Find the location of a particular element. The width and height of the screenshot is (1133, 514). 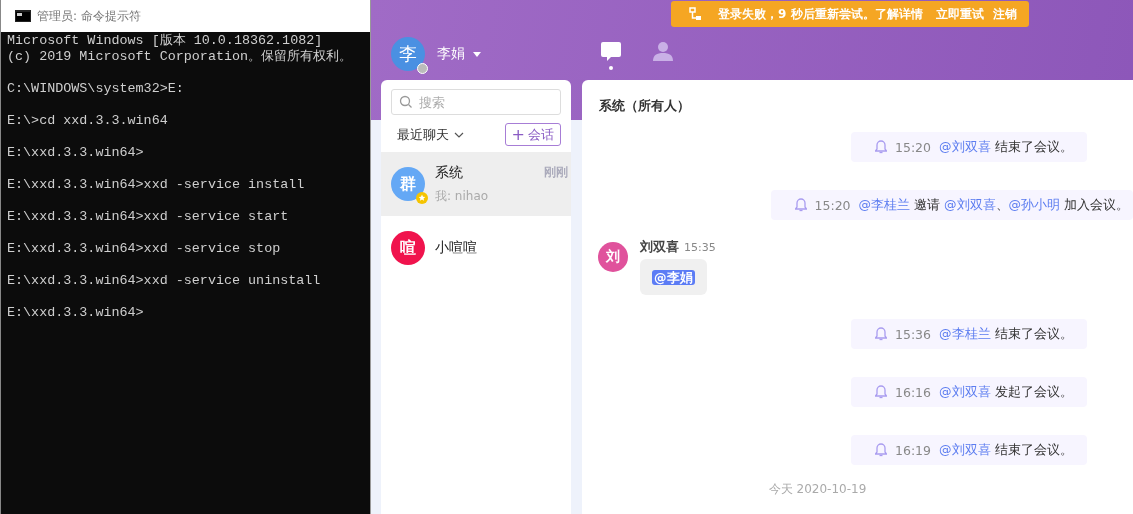

user-name: 李娟 is located at coordinates (451, 54).